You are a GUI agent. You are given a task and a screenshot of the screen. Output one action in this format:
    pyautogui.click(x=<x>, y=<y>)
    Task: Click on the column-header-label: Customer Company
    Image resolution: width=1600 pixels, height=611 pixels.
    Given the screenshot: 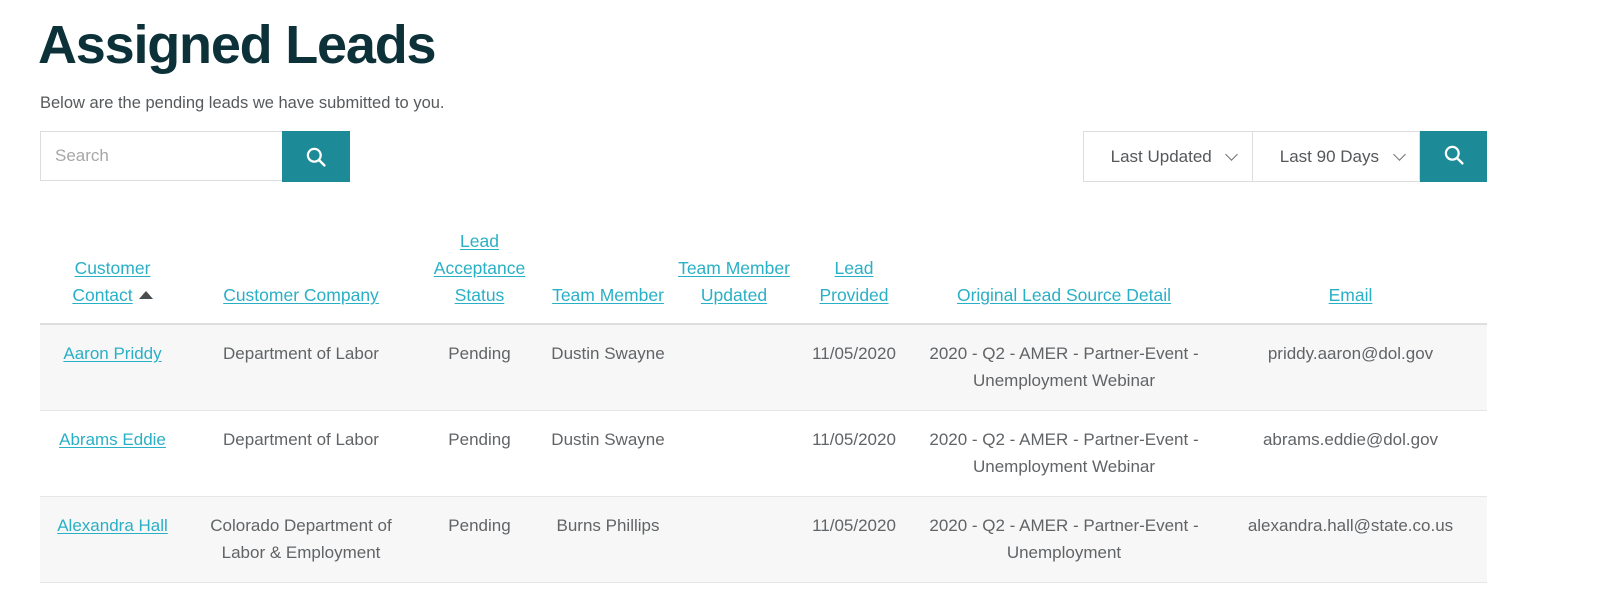 What is the action you would take?
    pyautogui.click(x=301, y=295)
    